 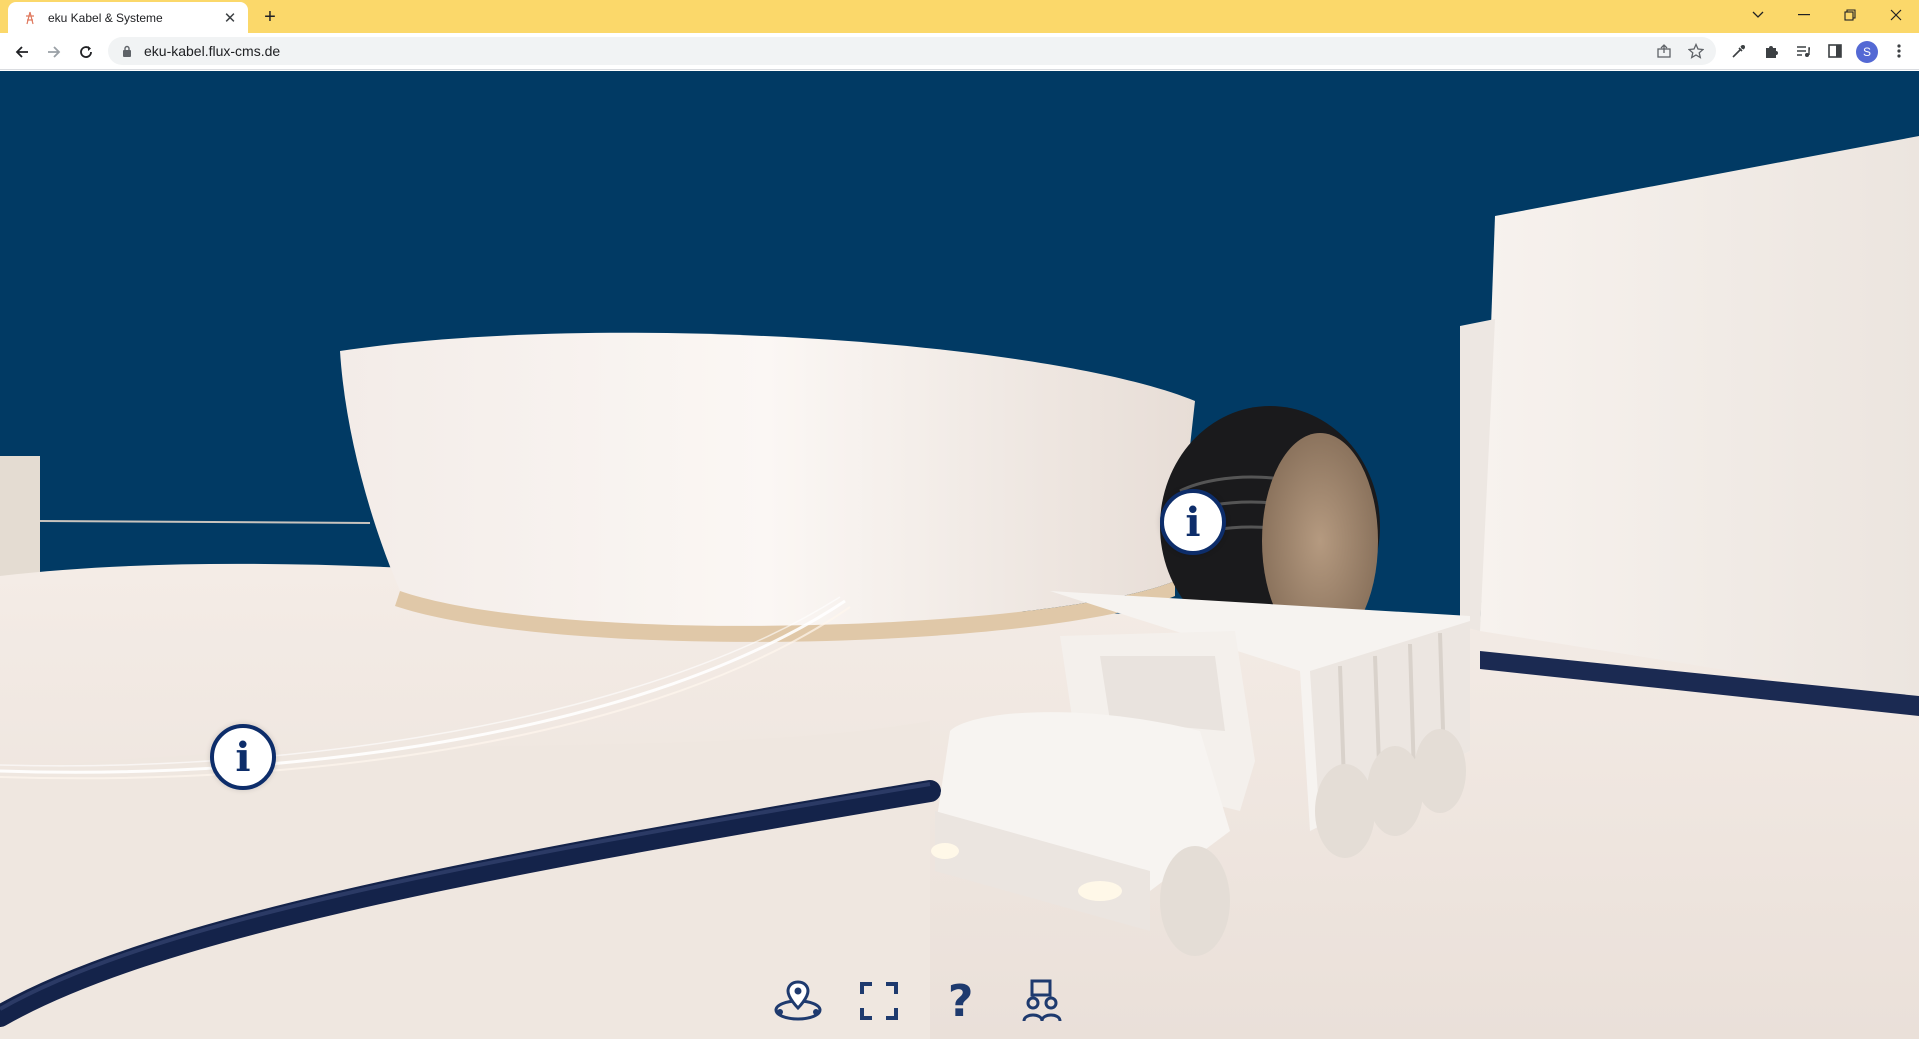 What do you see at coordinates (912, 51) in the screenshot?
I see `address-bar: eku-kabel.flux-cms.de` at bounding box center [912, 51].